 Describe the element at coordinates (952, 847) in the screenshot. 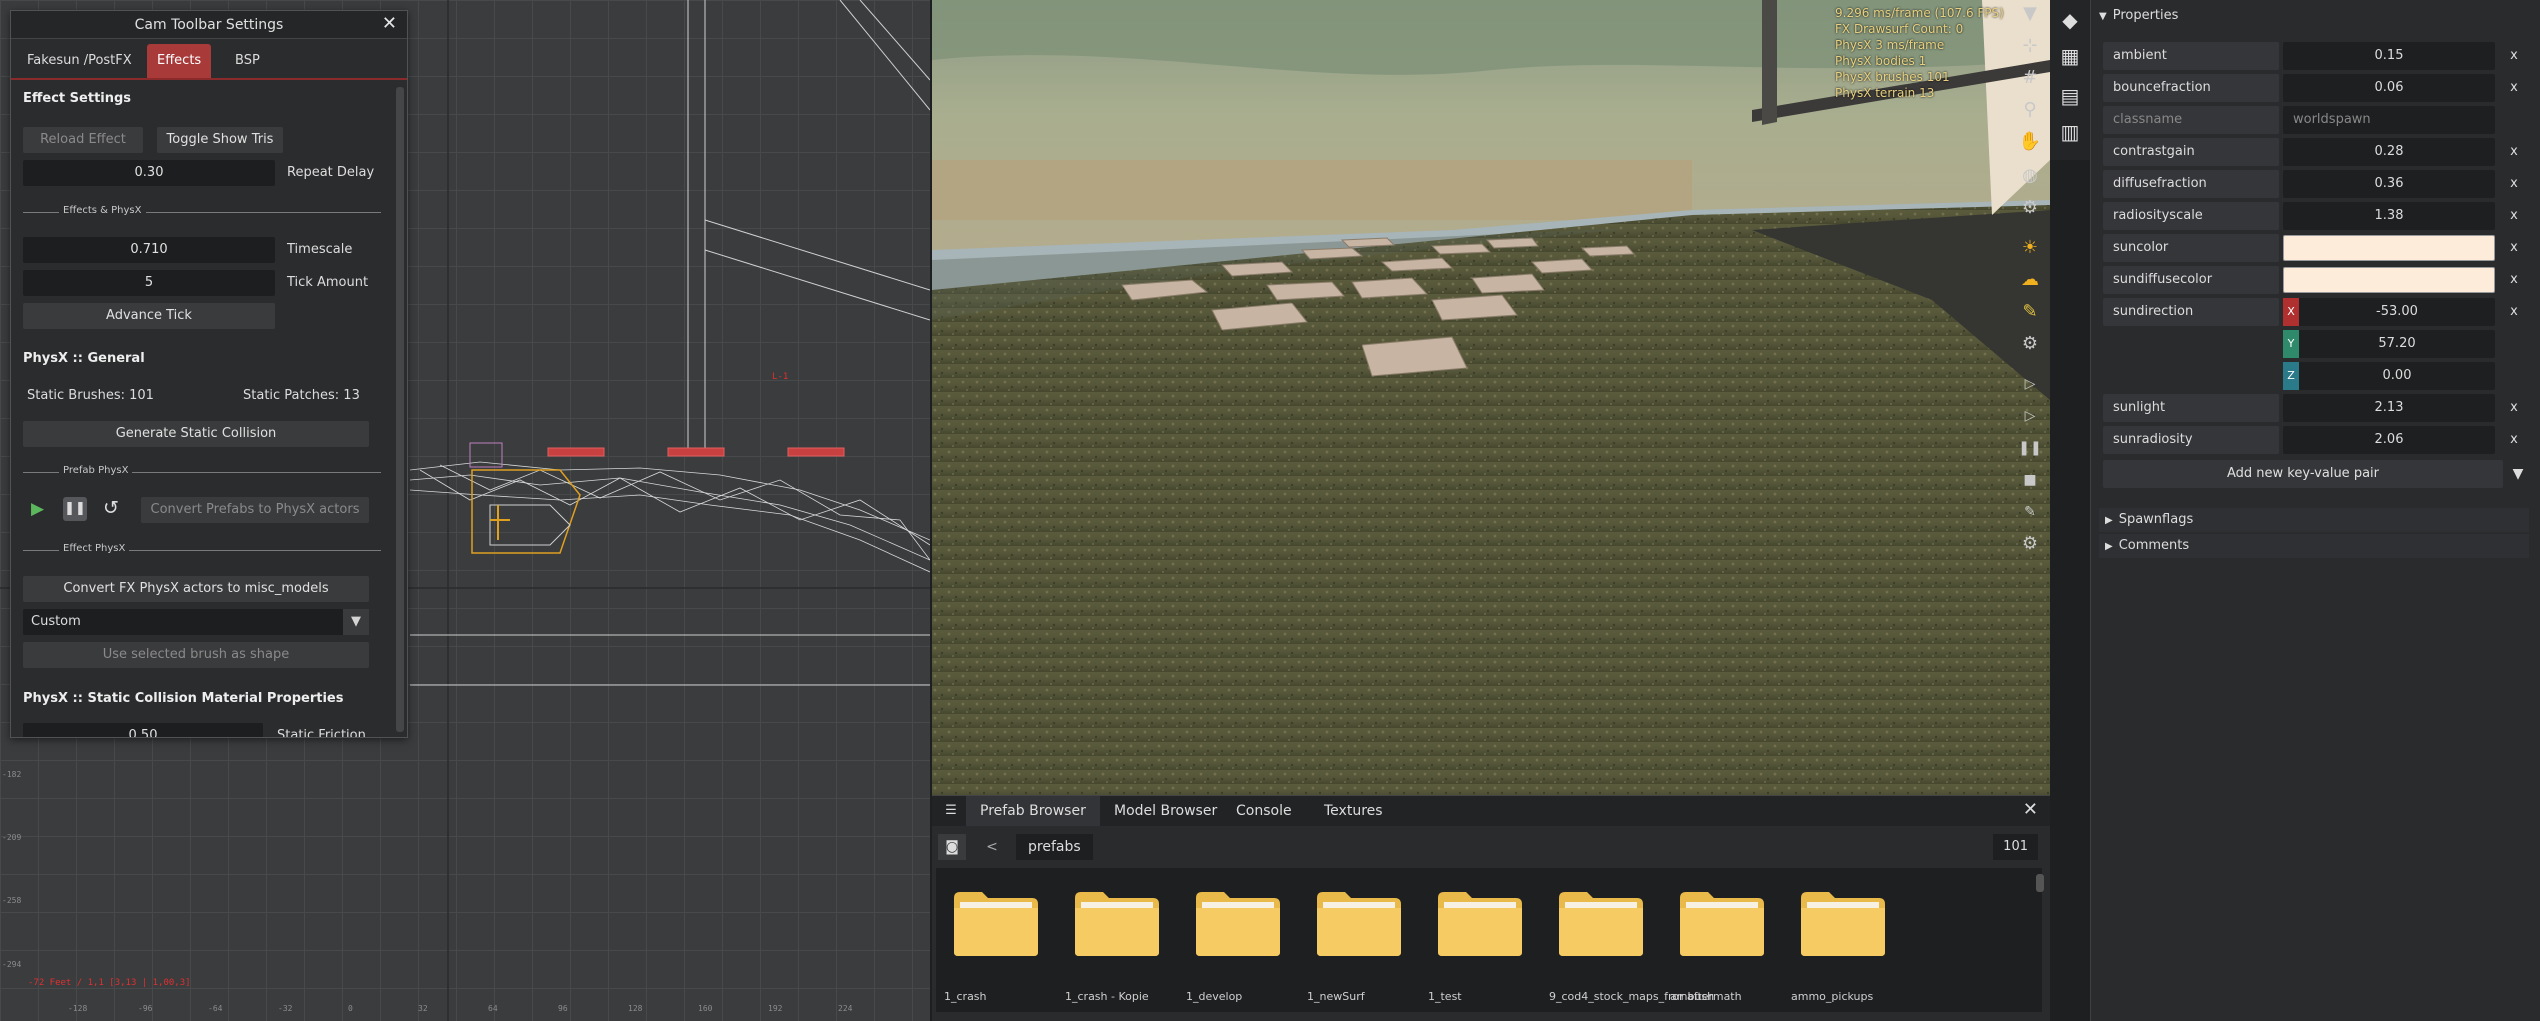

I see `camera-icon: ◙` at that location.